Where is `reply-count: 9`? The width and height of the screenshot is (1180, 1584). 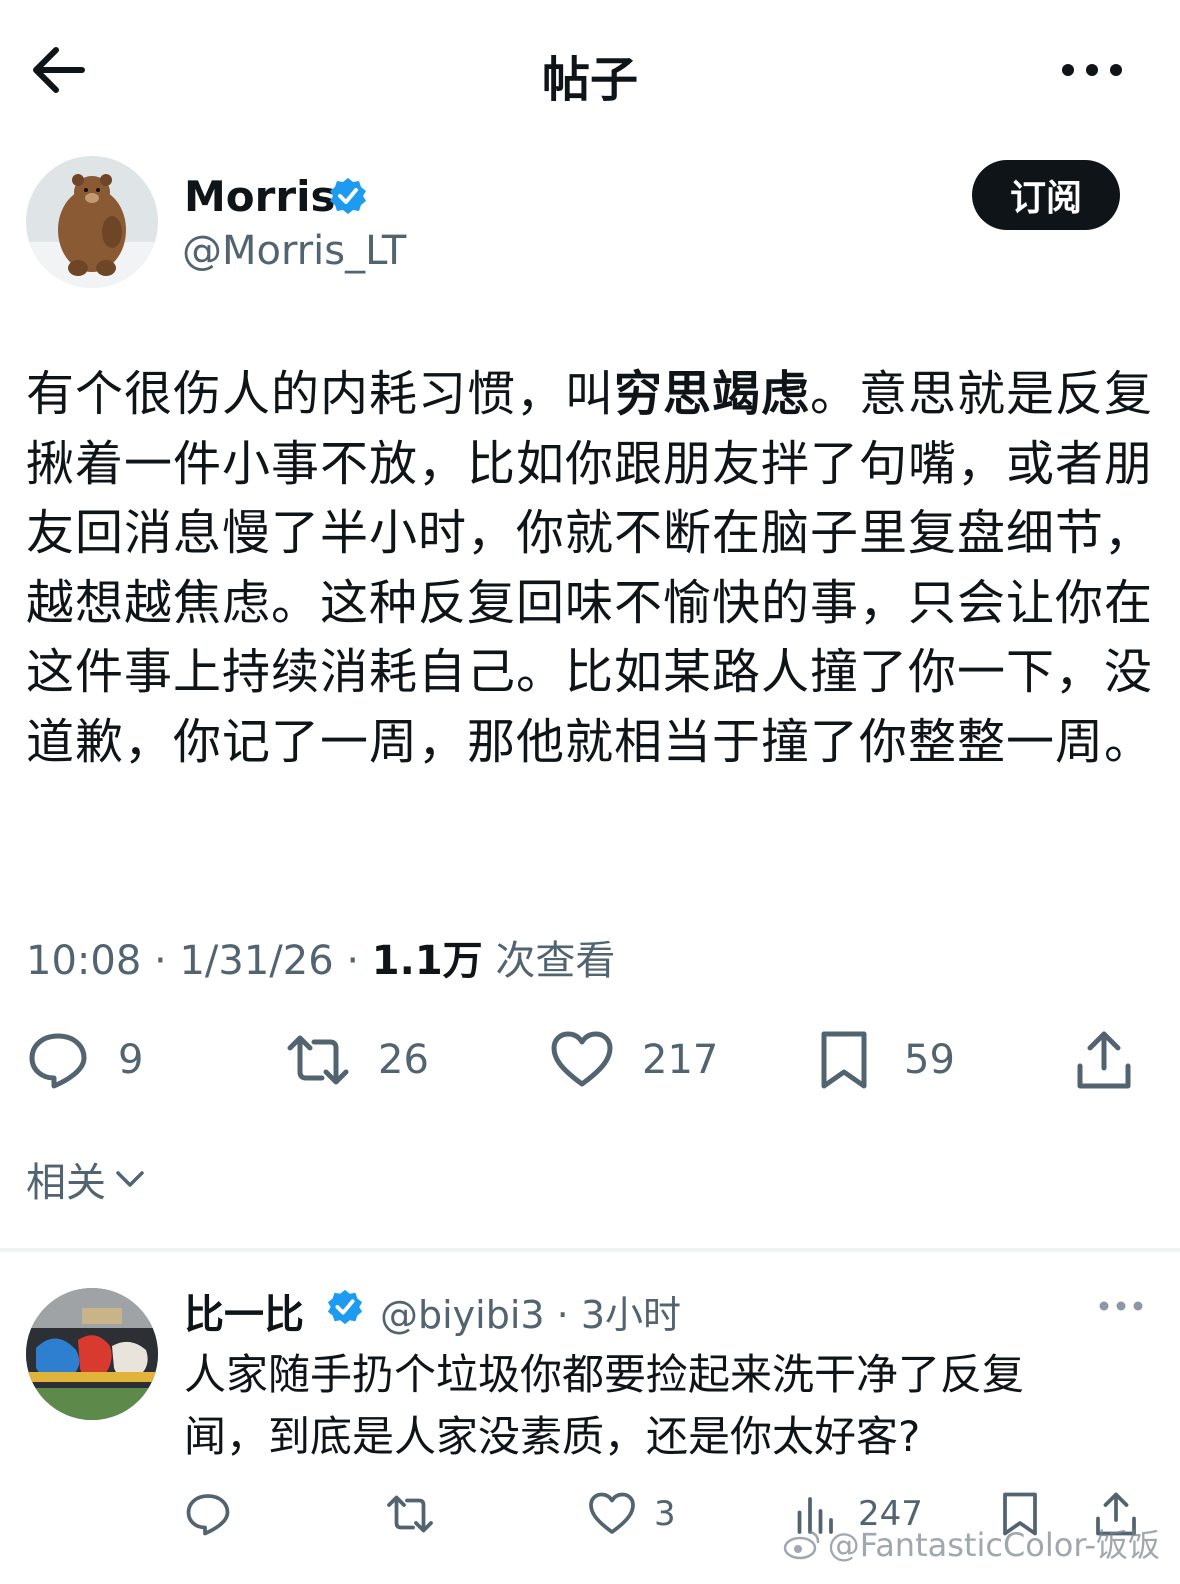
reply-count: 9 is located at coordinates (131, 1060).